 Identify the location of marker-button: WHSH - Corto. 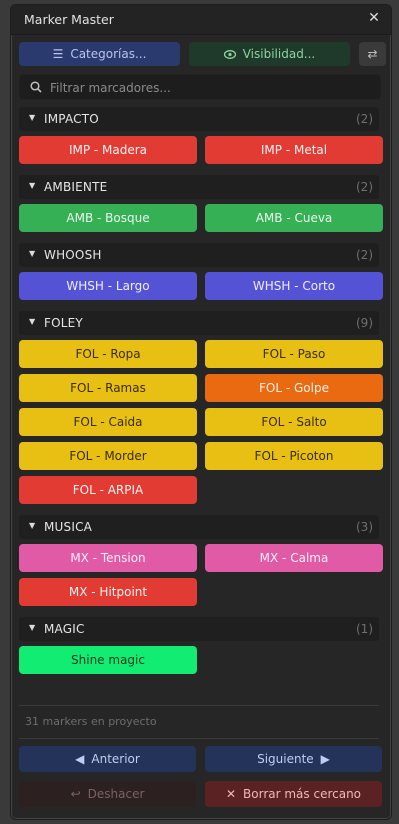
(294, 286).